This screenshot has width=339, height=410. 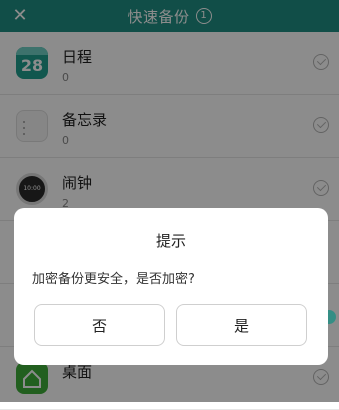 What do you see at coordinates (241, 325) in the screenshot?
I see `yes-button: 是` at bounding box center [241, 325].